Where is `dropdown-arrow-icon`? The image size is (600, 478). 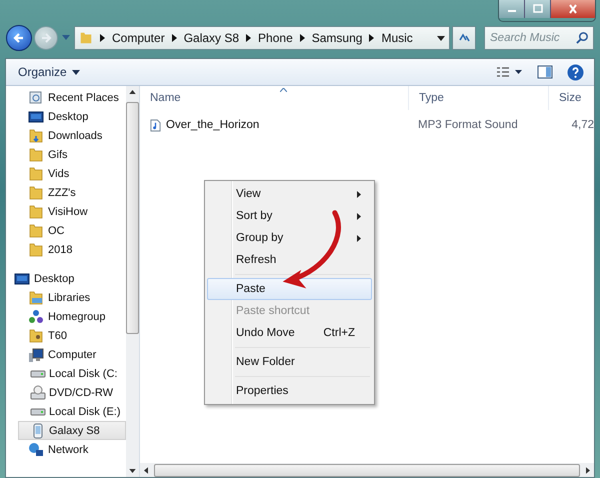
dropdown-arrow-icon is located at coordinates (441, 38).